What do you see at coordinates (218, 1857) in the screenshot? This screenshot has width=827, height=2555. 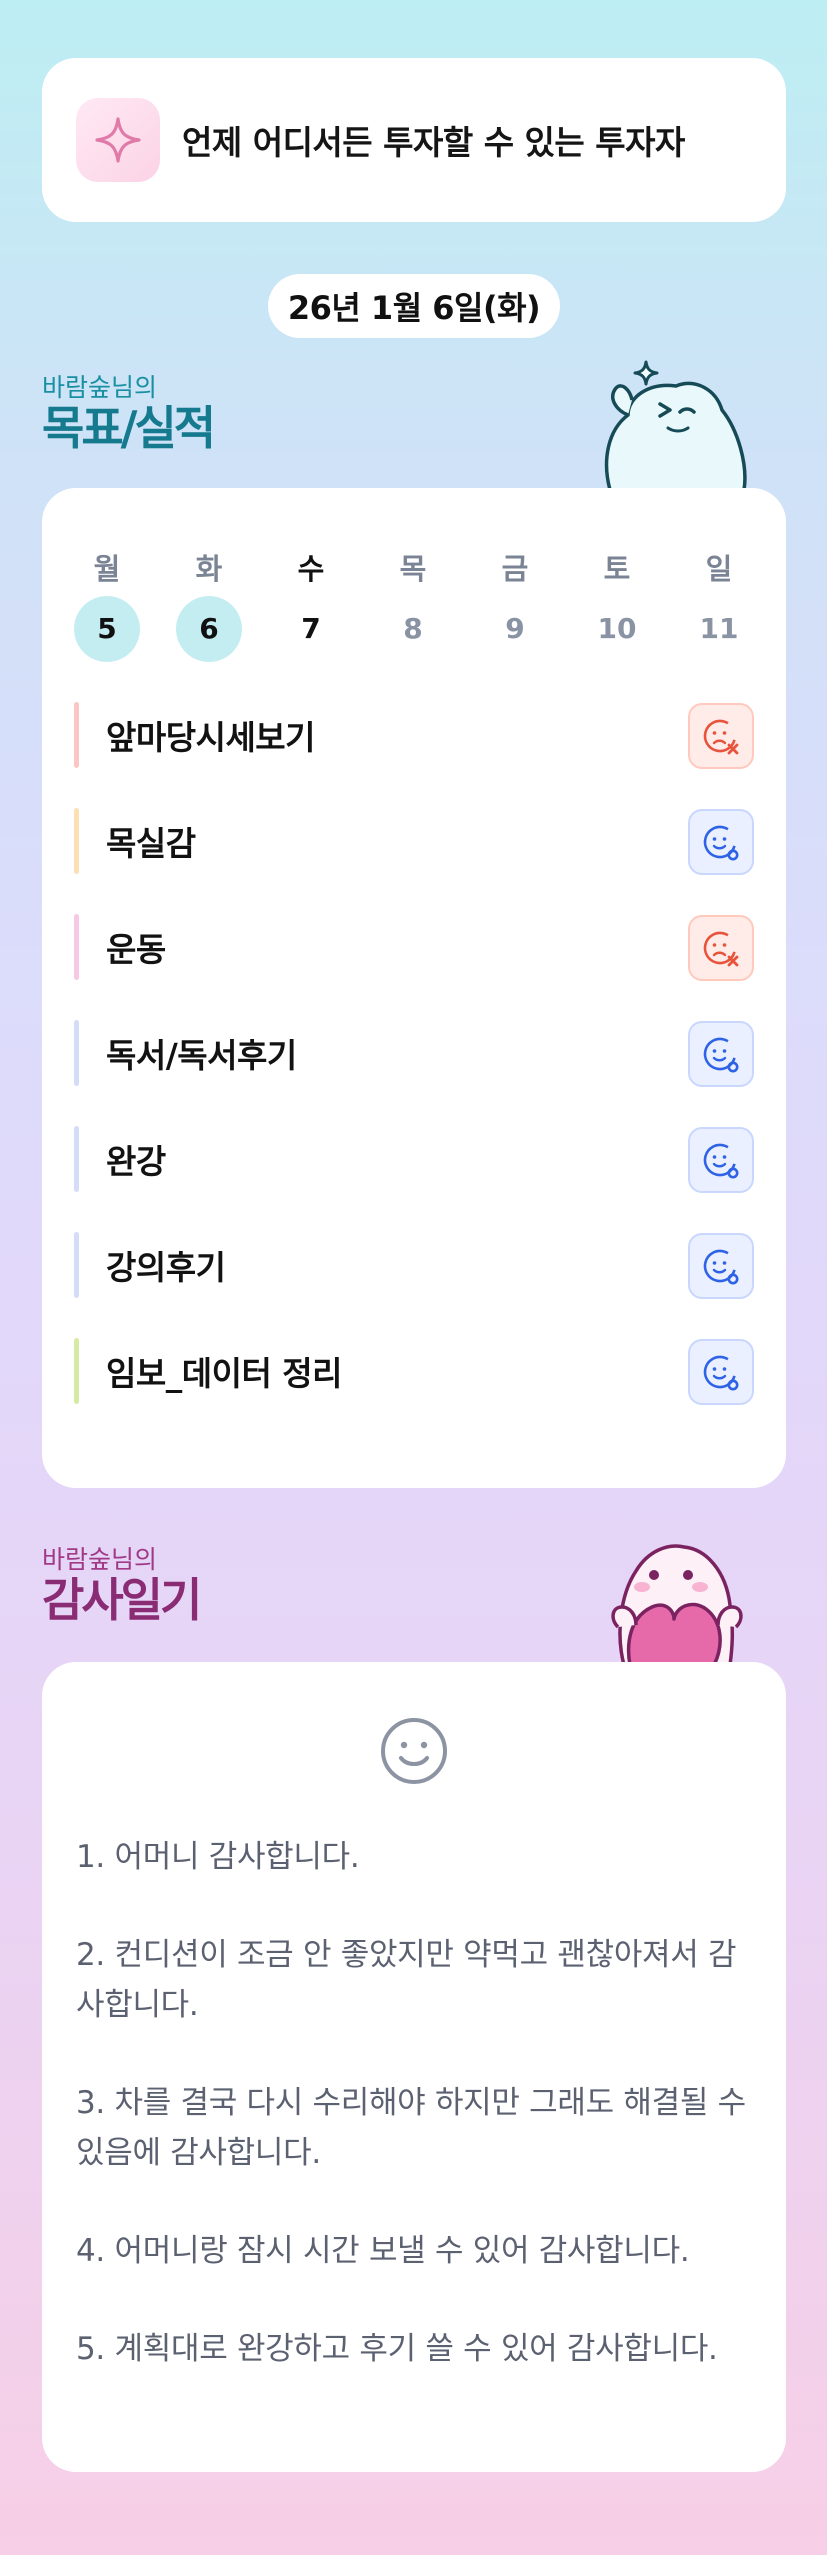 I see `gratitude-item: 1. 어머니 감사합니다.` at bounding box center [218, 1857].